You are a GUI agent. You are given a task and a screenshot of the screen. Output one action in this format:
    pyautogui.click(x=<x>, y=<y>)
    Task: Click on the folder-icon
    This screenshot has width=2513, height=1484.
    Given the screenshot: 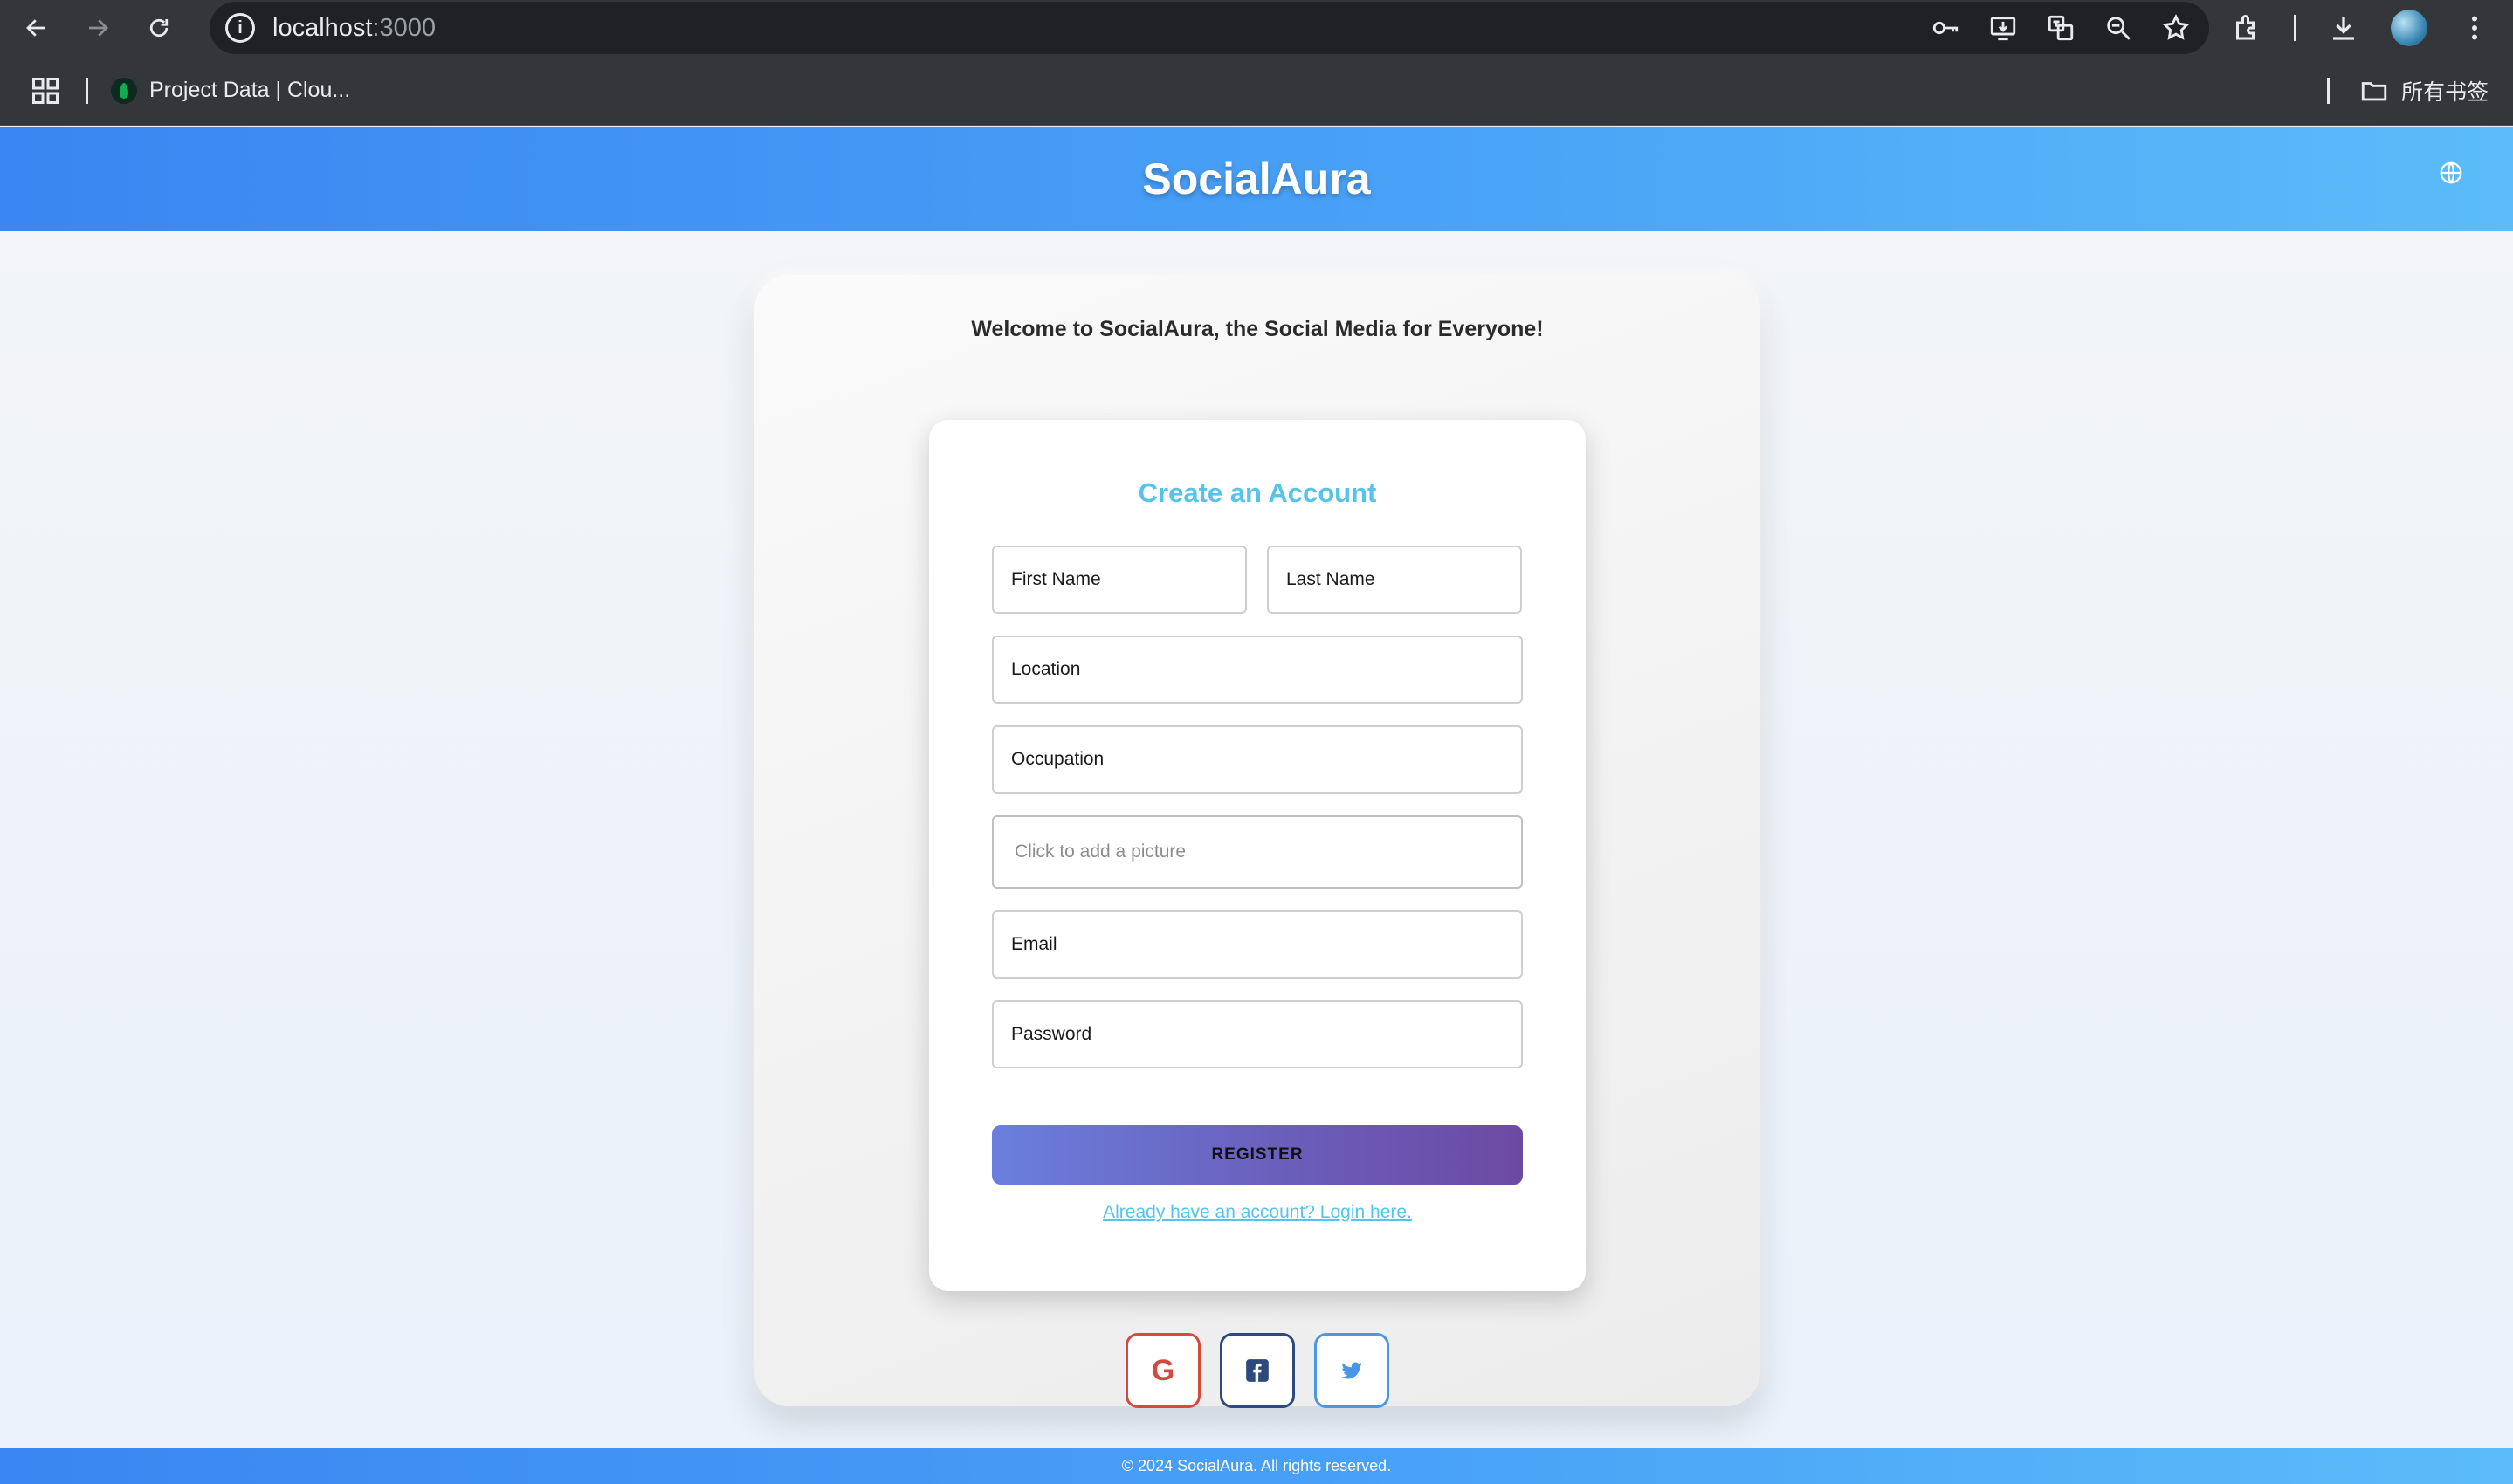 What is the action you would take?
    pyautogui.click(x=2374, y=92)
    